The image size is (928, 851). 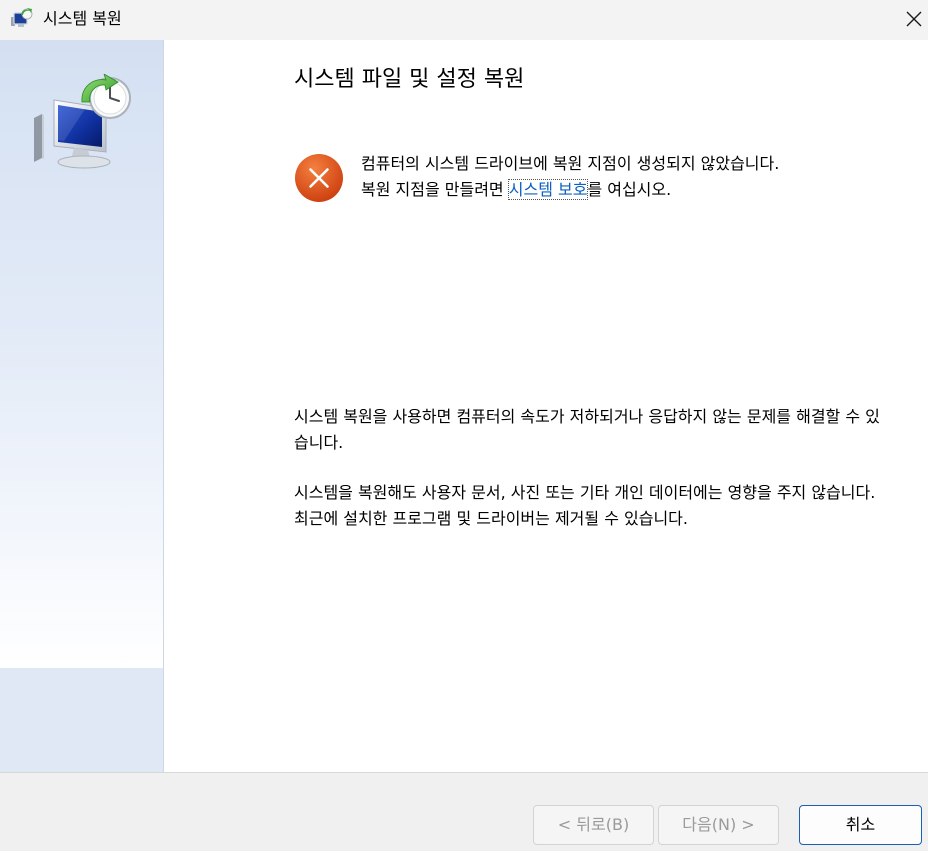 I want to click on error-line-2: 복원 지점을 만들려면 시스템 보호를 여십시오., so click(x=626, y=190).